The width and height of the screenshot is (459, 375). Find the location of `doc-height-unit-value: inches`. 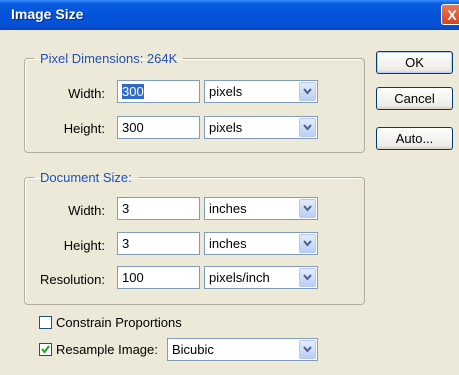

doc-height-unit-value: inches is located at coordinates (228, 243).